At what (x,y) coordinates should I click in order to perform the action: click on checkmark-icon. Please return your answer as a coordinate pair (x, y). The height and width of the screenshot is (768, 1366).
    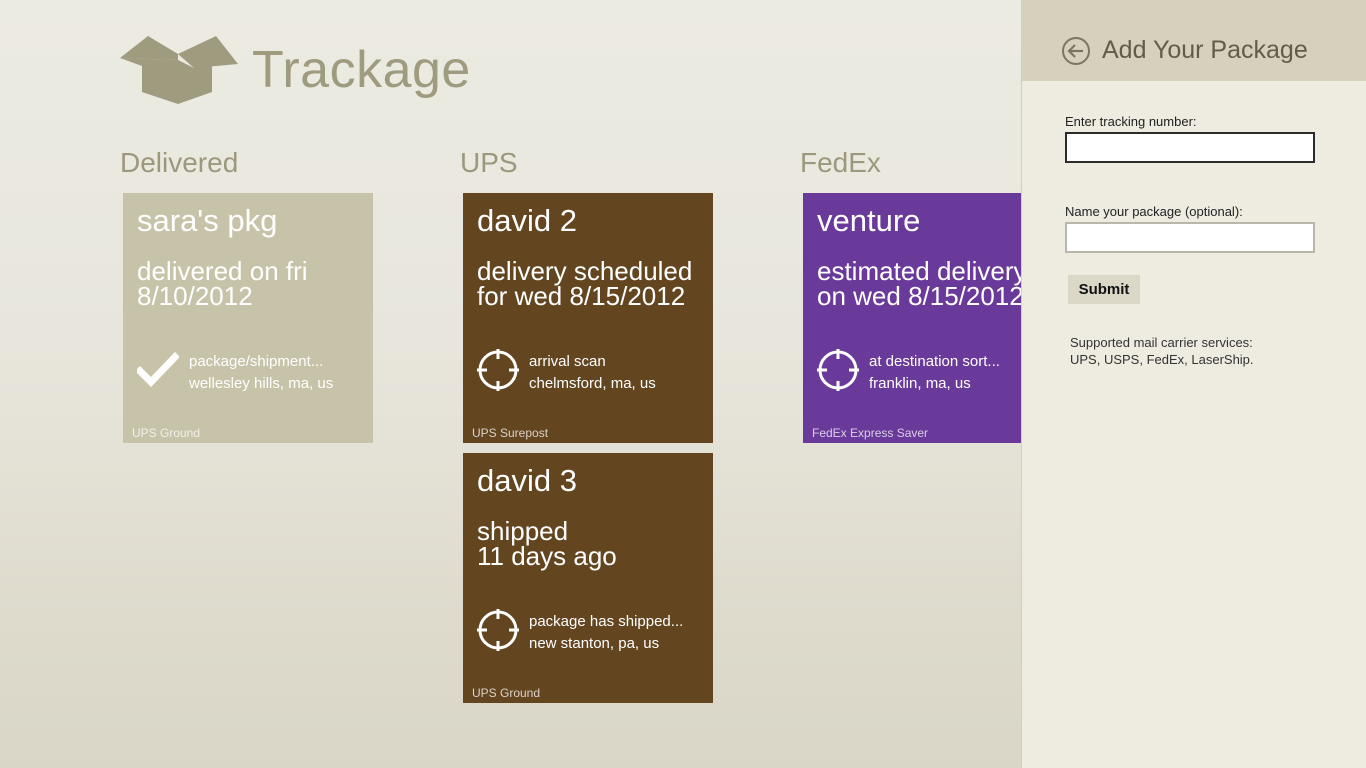
    Looking at the image, I should click on (158, 370).